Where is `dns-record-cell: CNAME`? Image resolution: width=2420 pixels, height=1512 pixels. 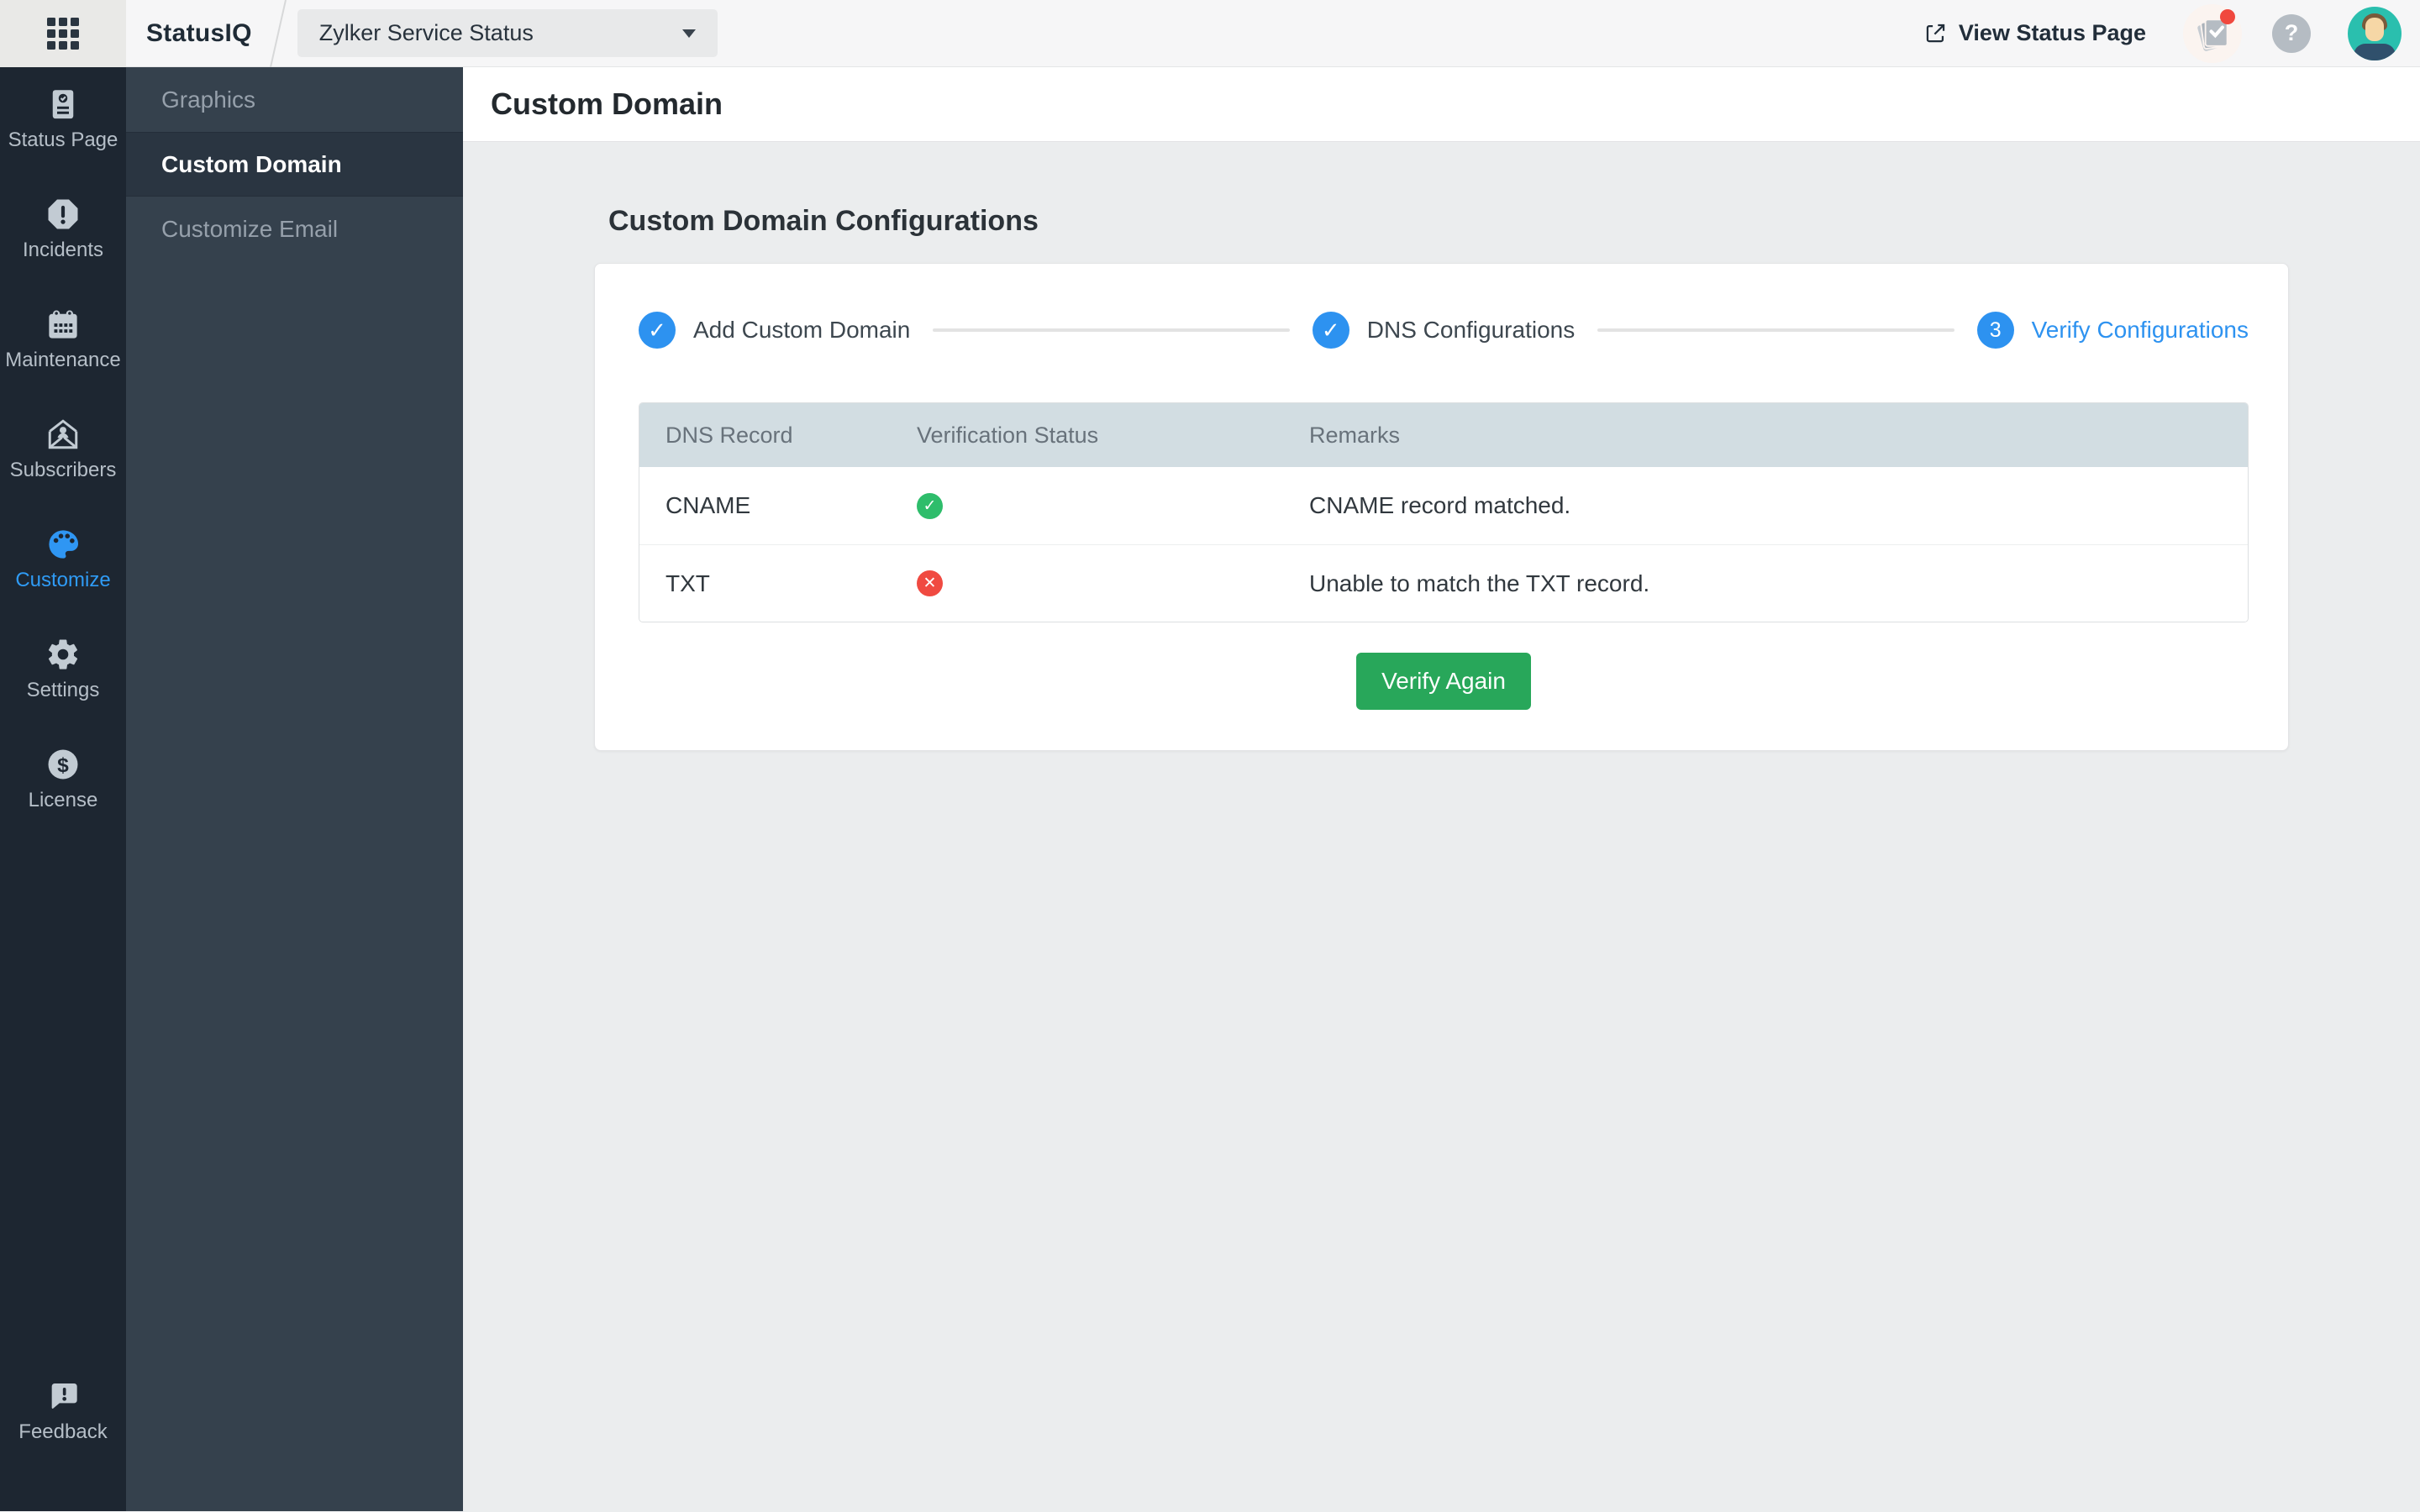 dns-record-cell: CNAME is located at coordinates (708, 505).